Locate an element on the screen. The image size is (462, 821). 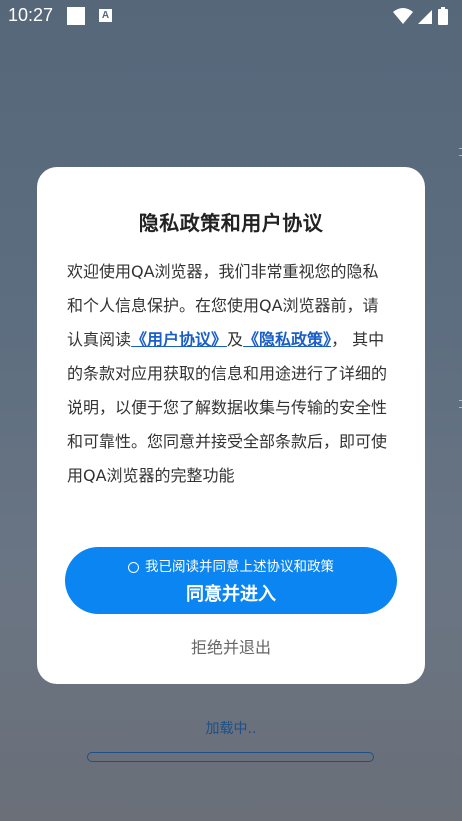
battery-icon is located at coordinates (443, 16).